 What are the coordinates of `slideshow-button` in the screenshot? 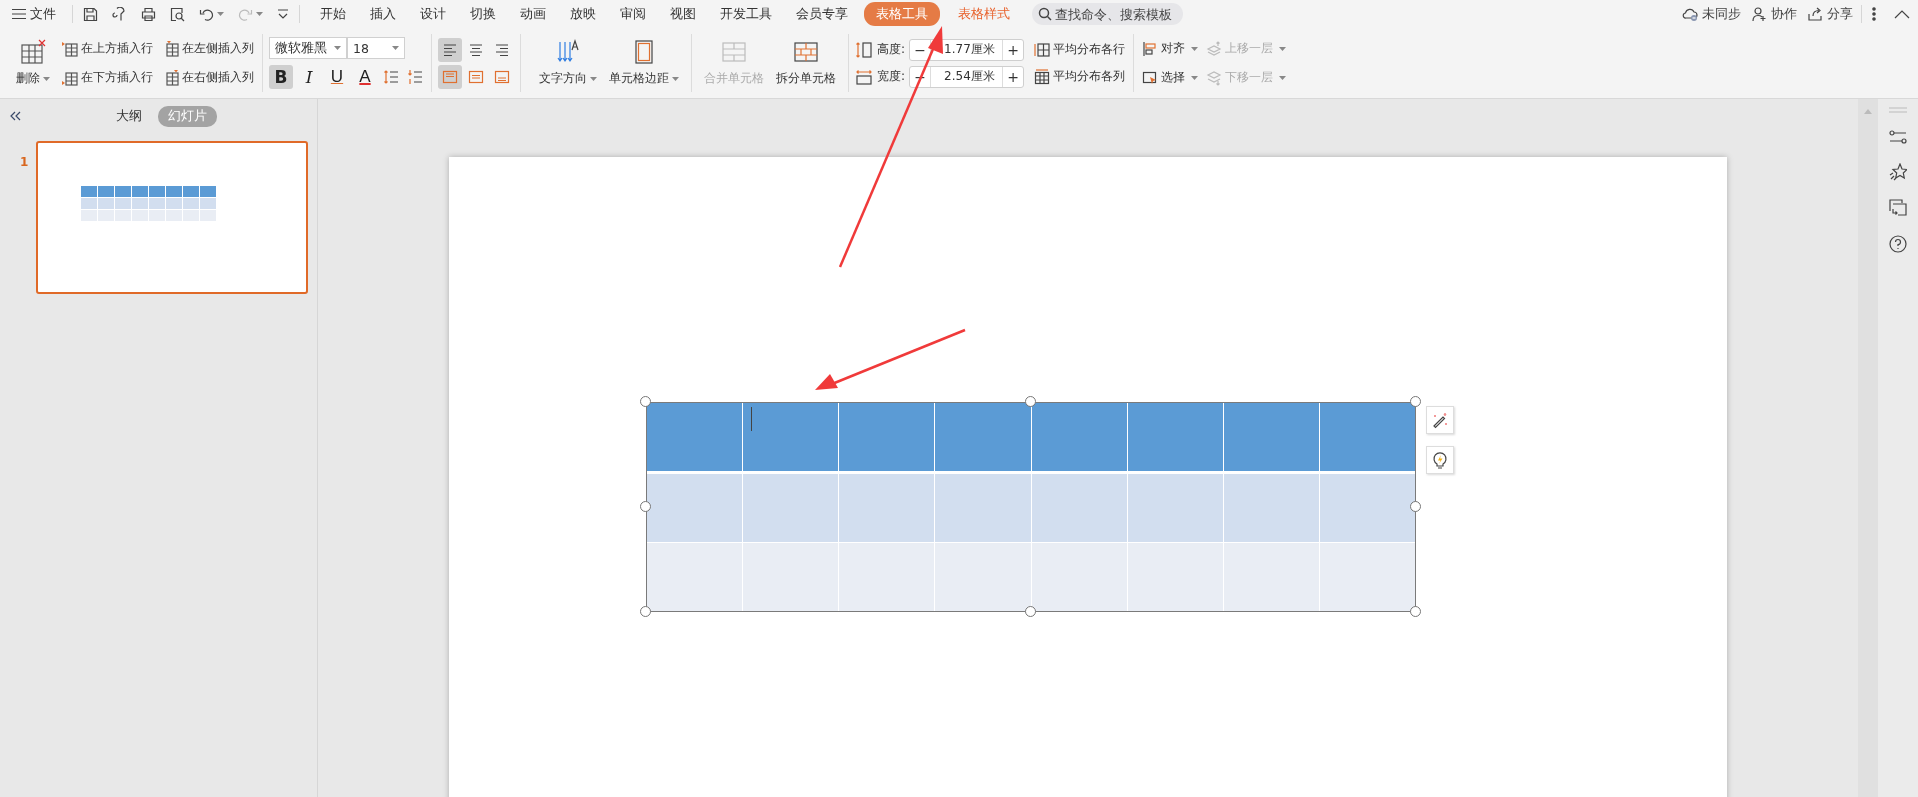 It's located at (1898, 208).